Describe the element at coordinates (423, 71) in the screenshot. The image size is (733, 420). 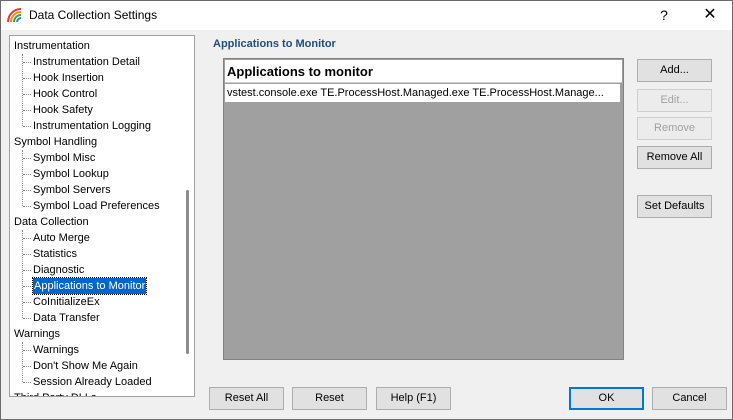
I see `list-column-header: Applications to monitor` at that location.